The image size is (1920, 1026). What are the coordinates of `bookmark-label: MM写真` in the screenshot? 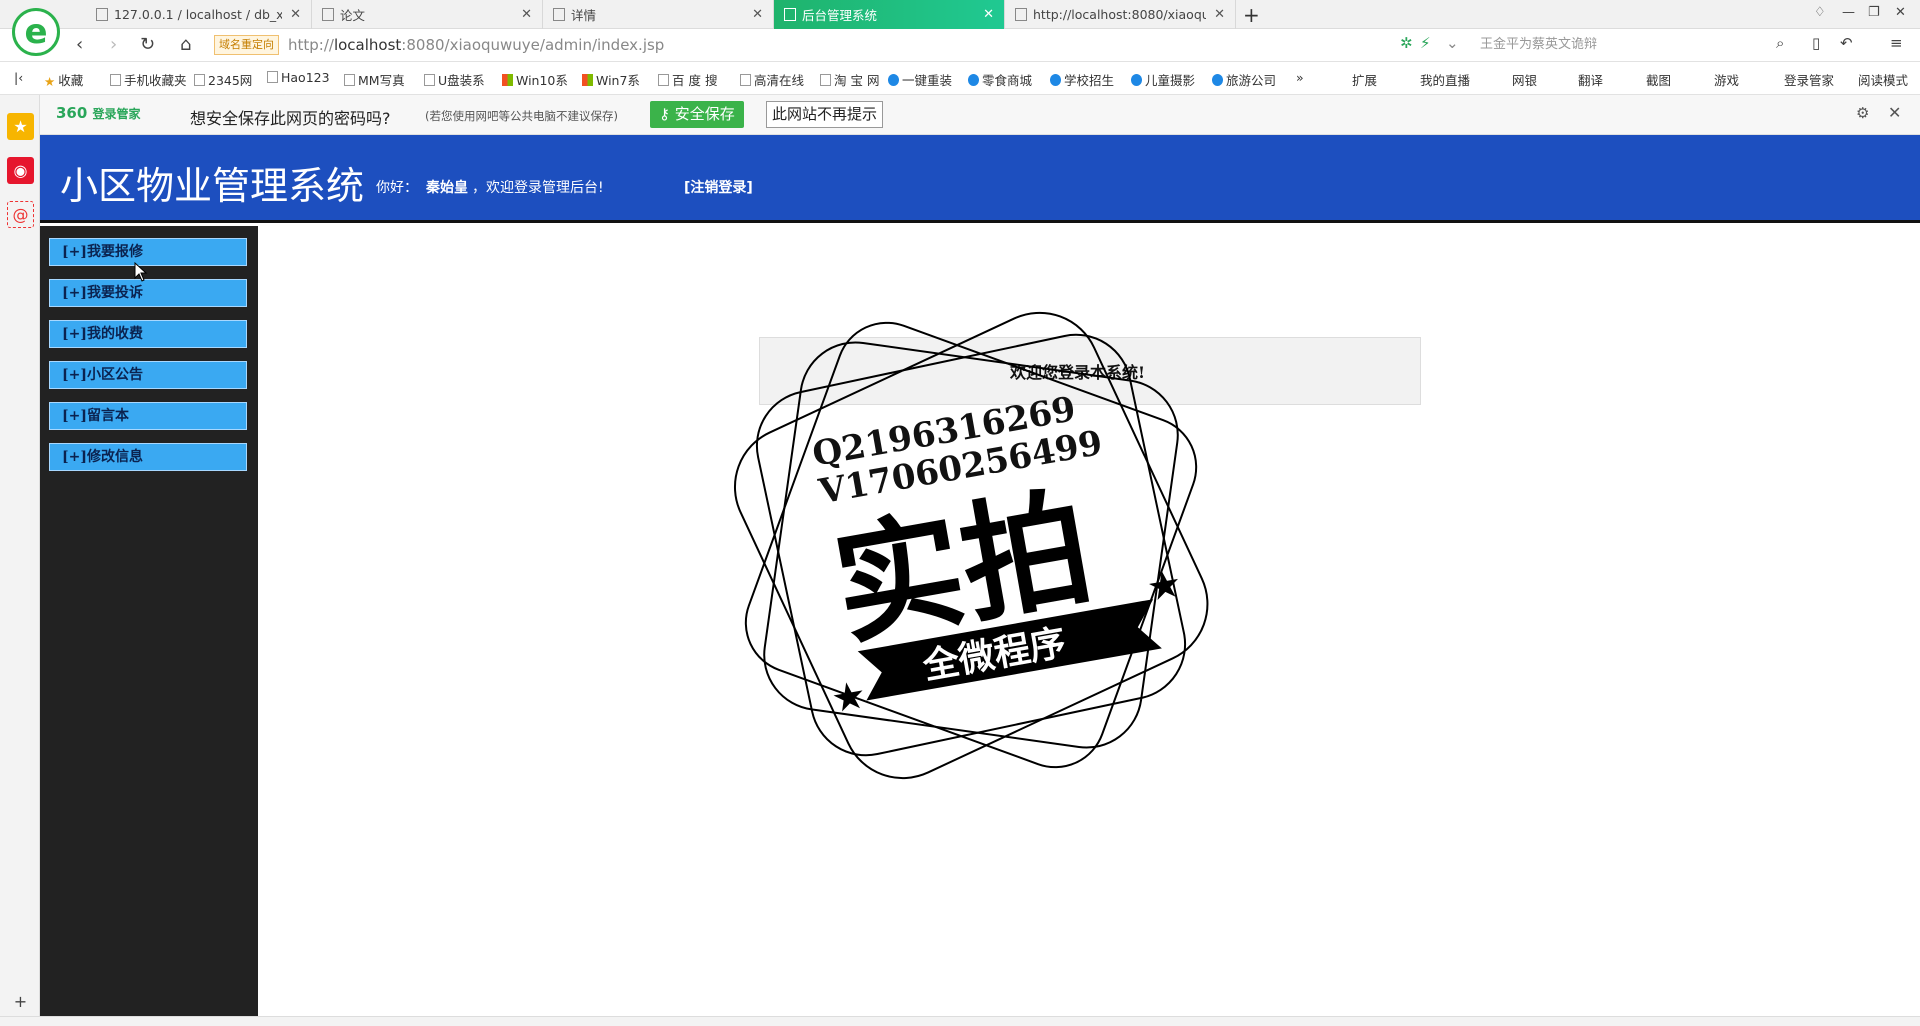 It's located at (381, 80).